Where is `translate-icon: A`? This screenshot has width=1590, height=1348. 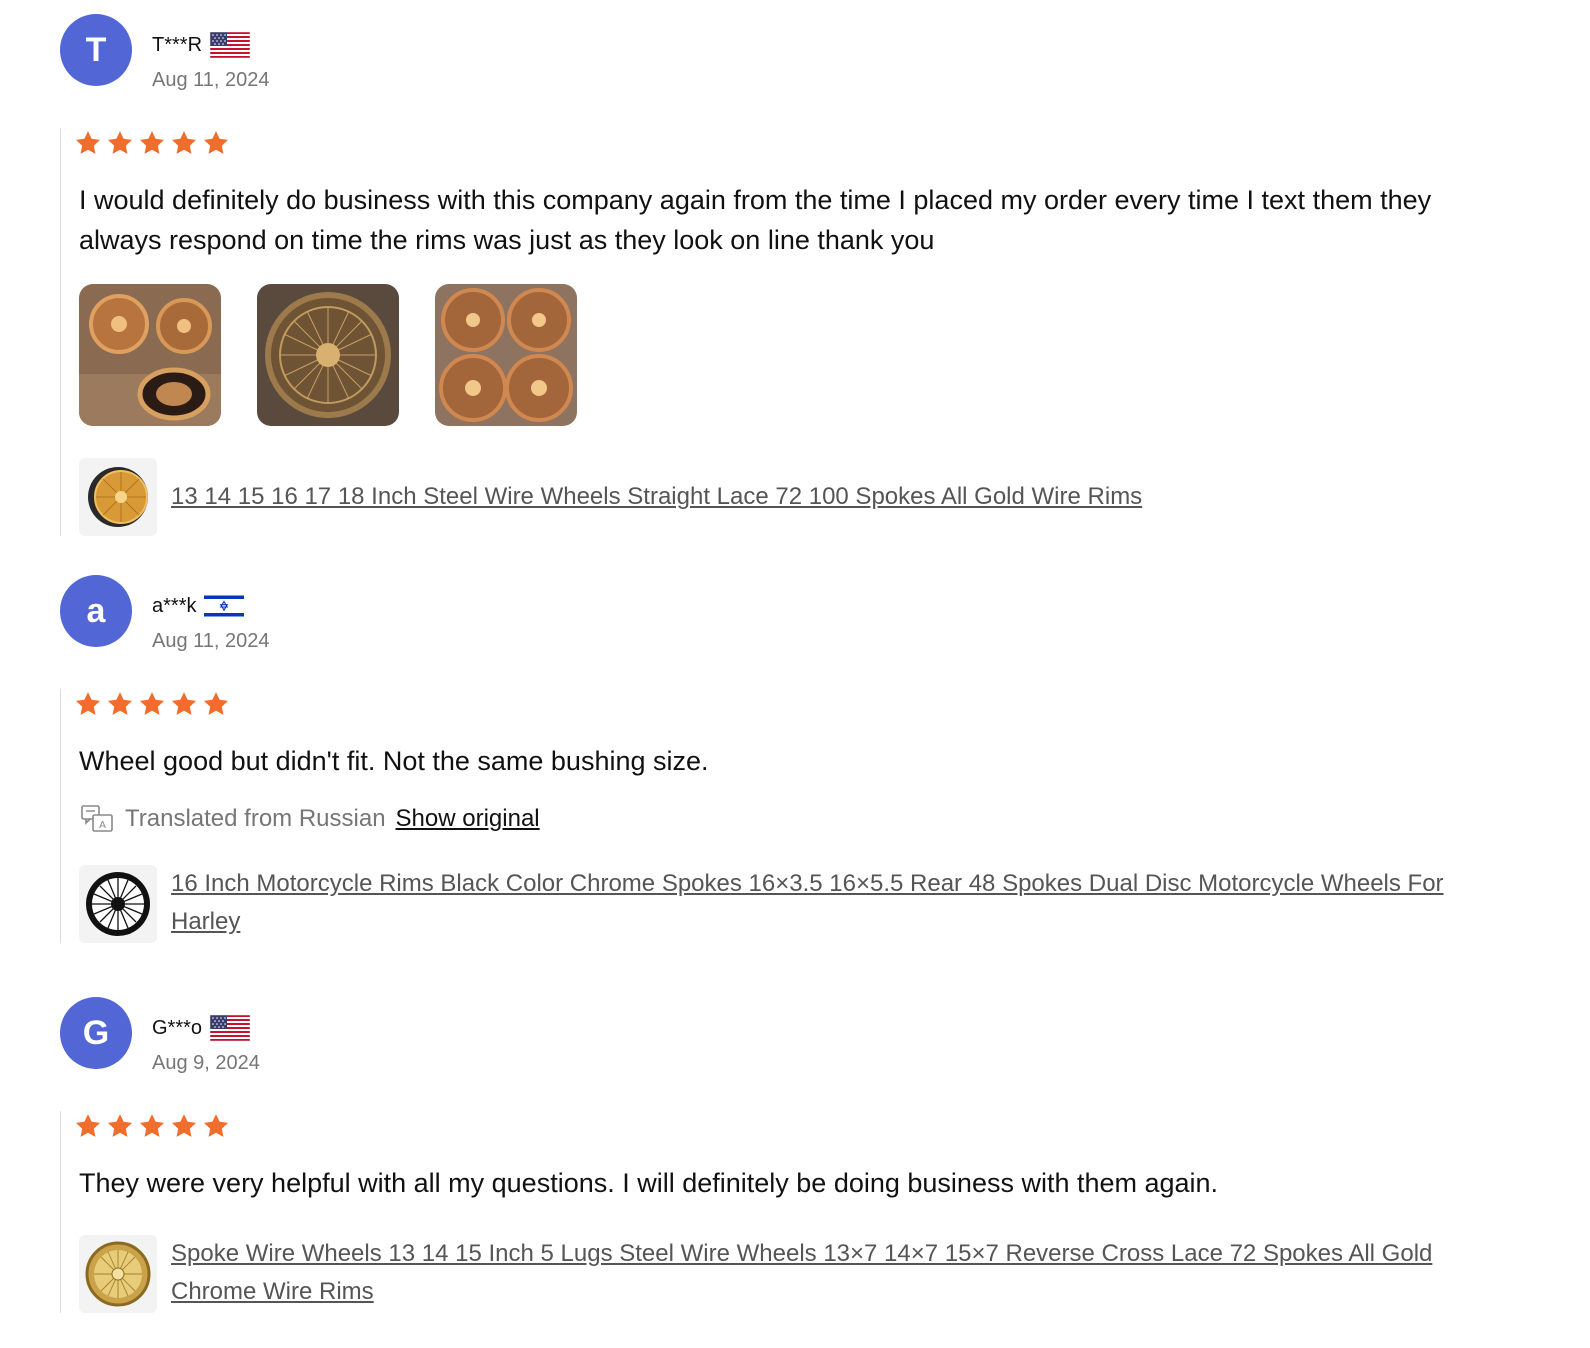
translate-icon: A is located at coordinates (97, 818).